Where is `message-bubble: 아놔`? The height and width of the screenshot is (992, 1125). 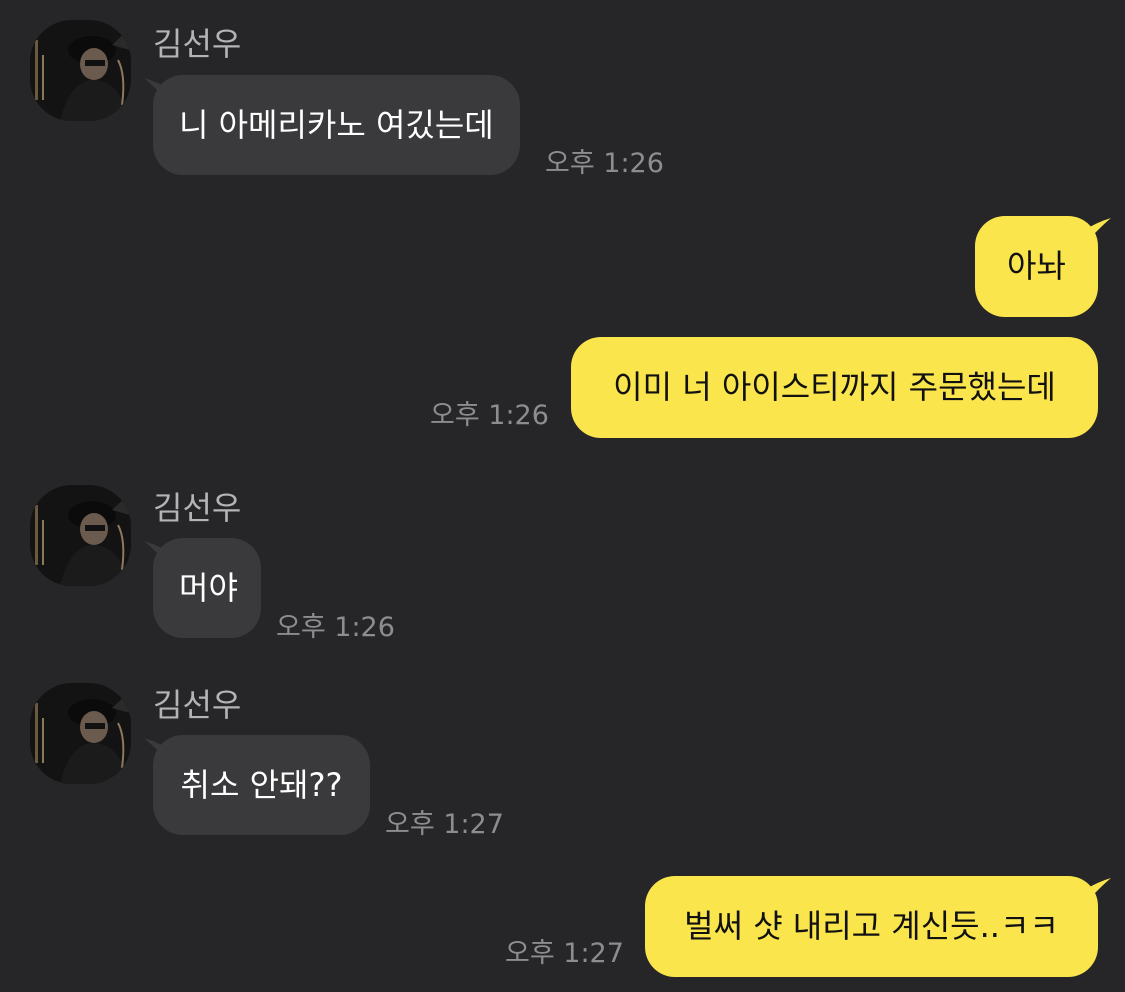
message-bubble: 아놔 is located at coordinates (1036, 266).